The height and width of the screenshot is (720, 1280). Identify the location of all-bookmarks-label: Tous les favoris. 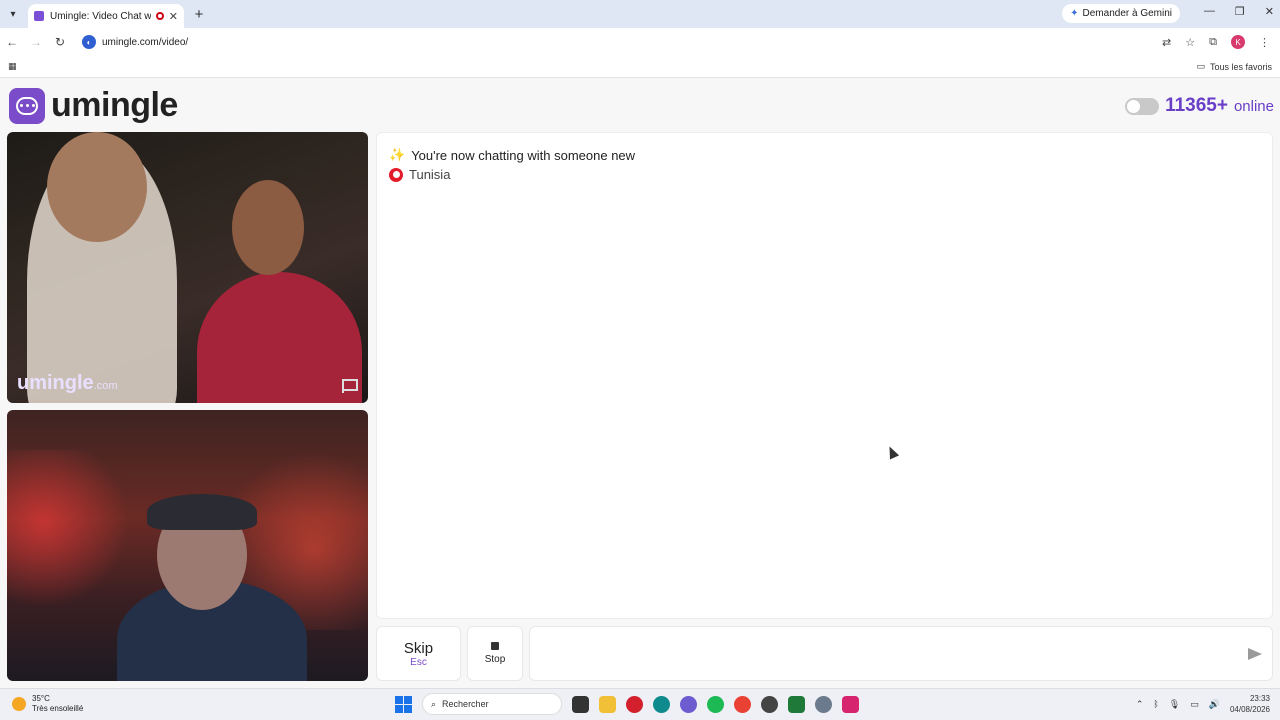
(1240, 66).